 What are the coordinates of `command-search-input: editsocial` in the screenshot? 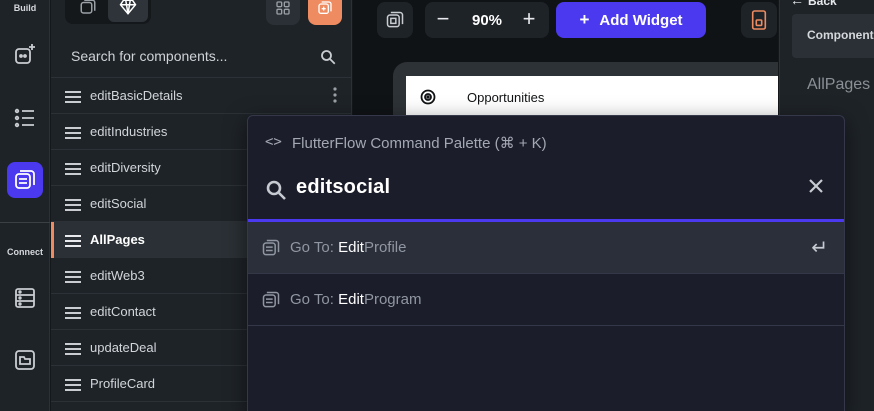 It's located at (343, 187).